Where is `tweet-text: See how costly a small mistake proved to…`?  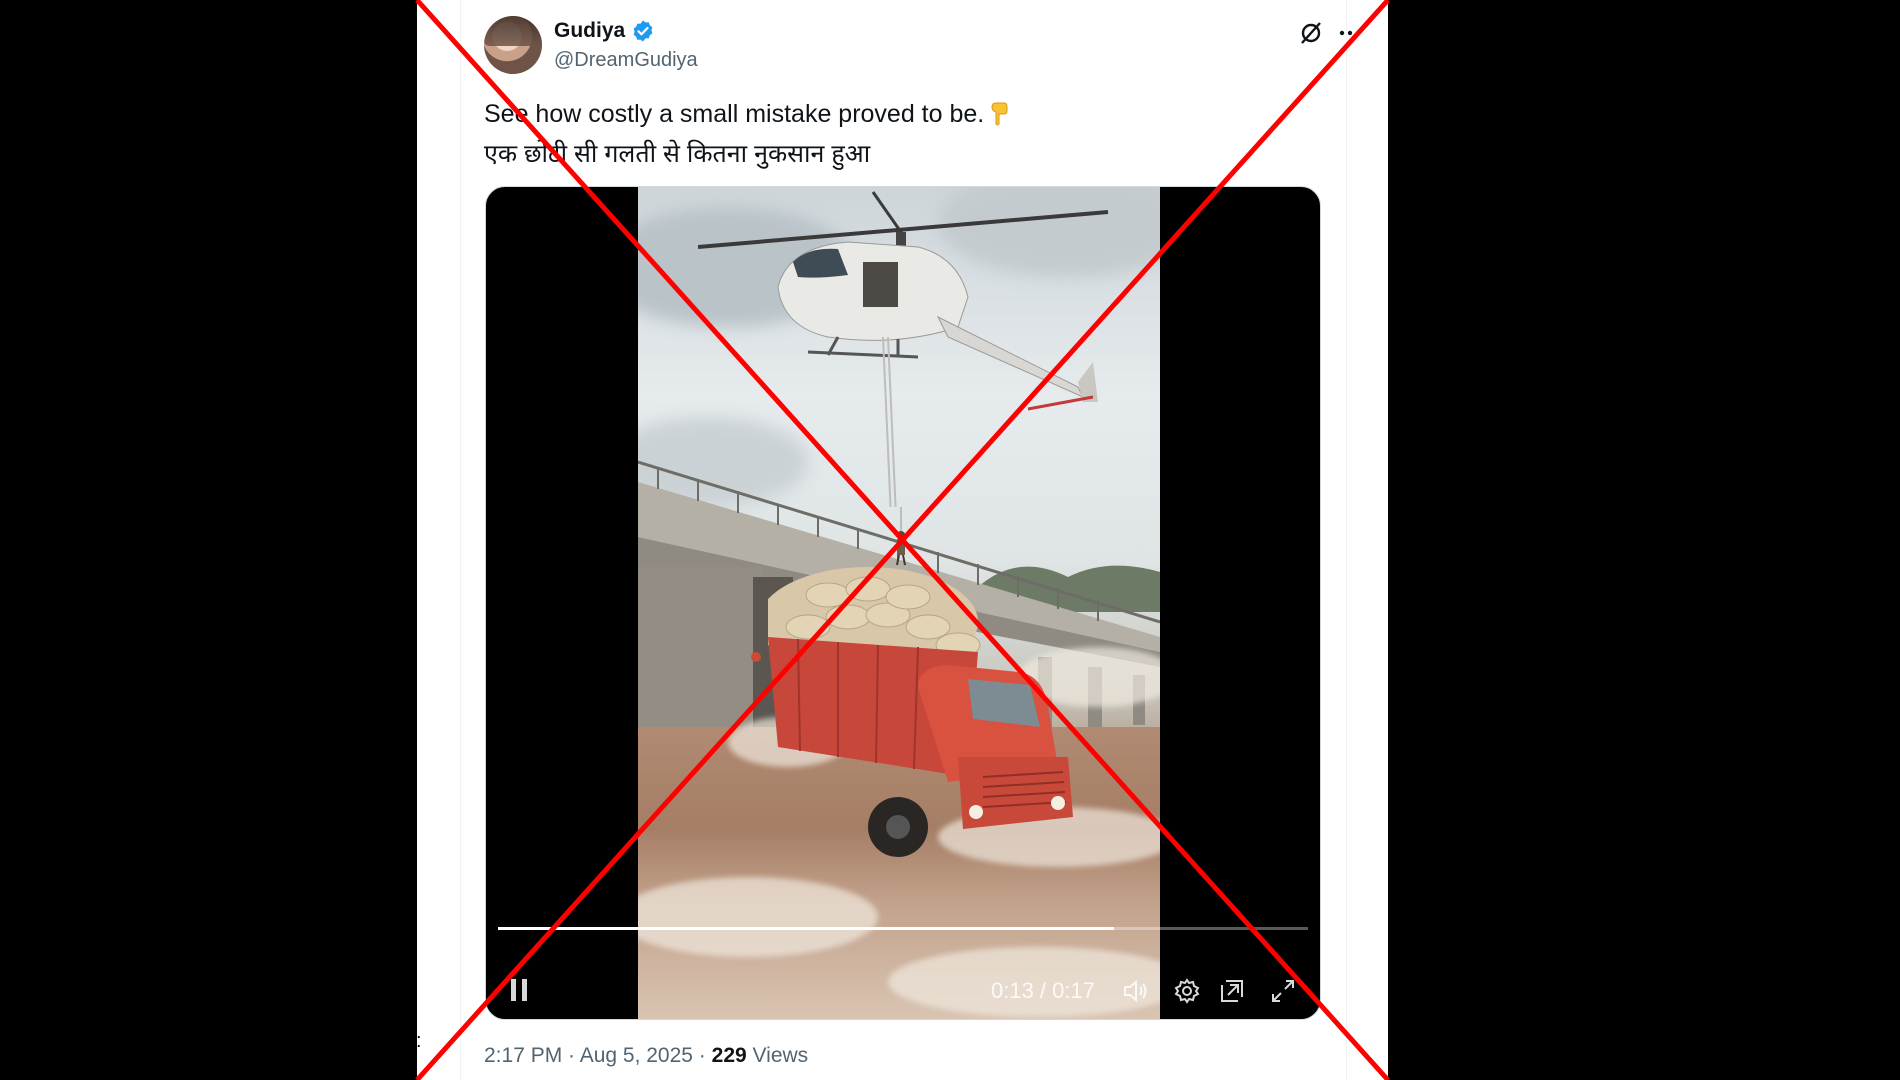 tweet-text: See how costly a small mistake proved to… is located at coordinates (904, 134).